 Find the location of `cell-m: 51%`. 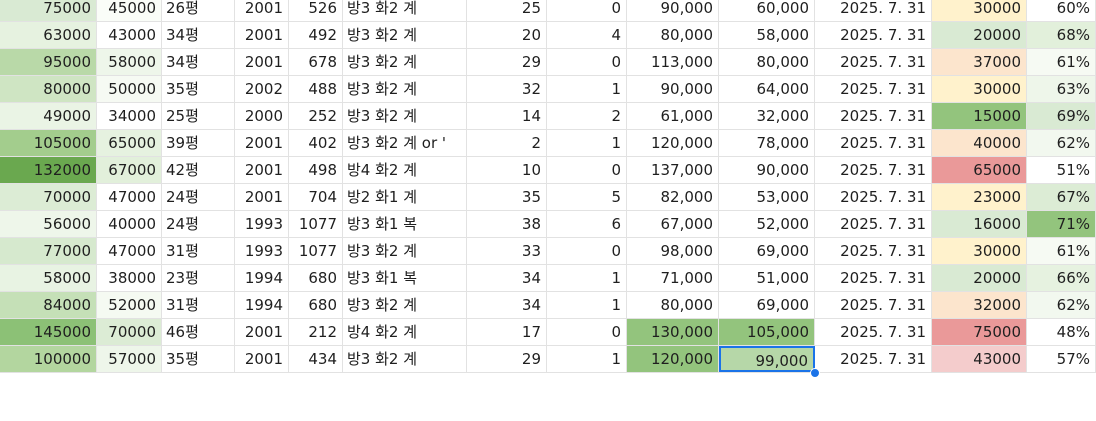

cell-m: 51% is located at coordinates (1061, 170).